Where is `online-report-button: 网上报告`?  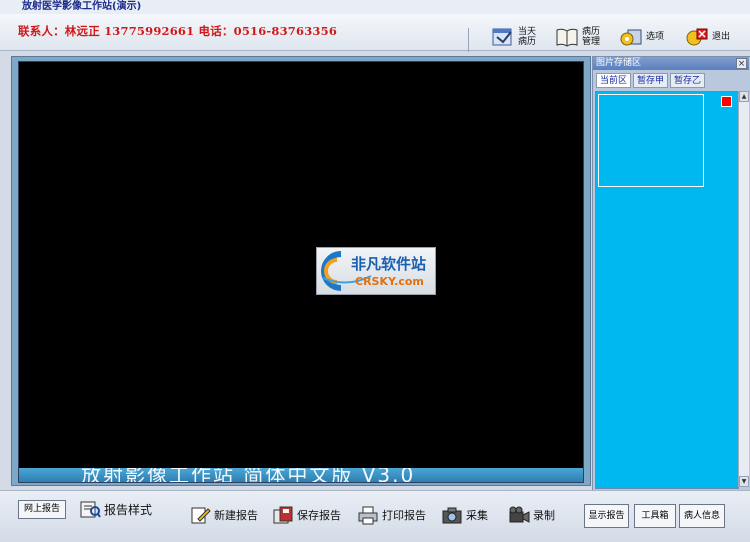 online-report-button: 网上报告 is located at coordinates (42, 509).